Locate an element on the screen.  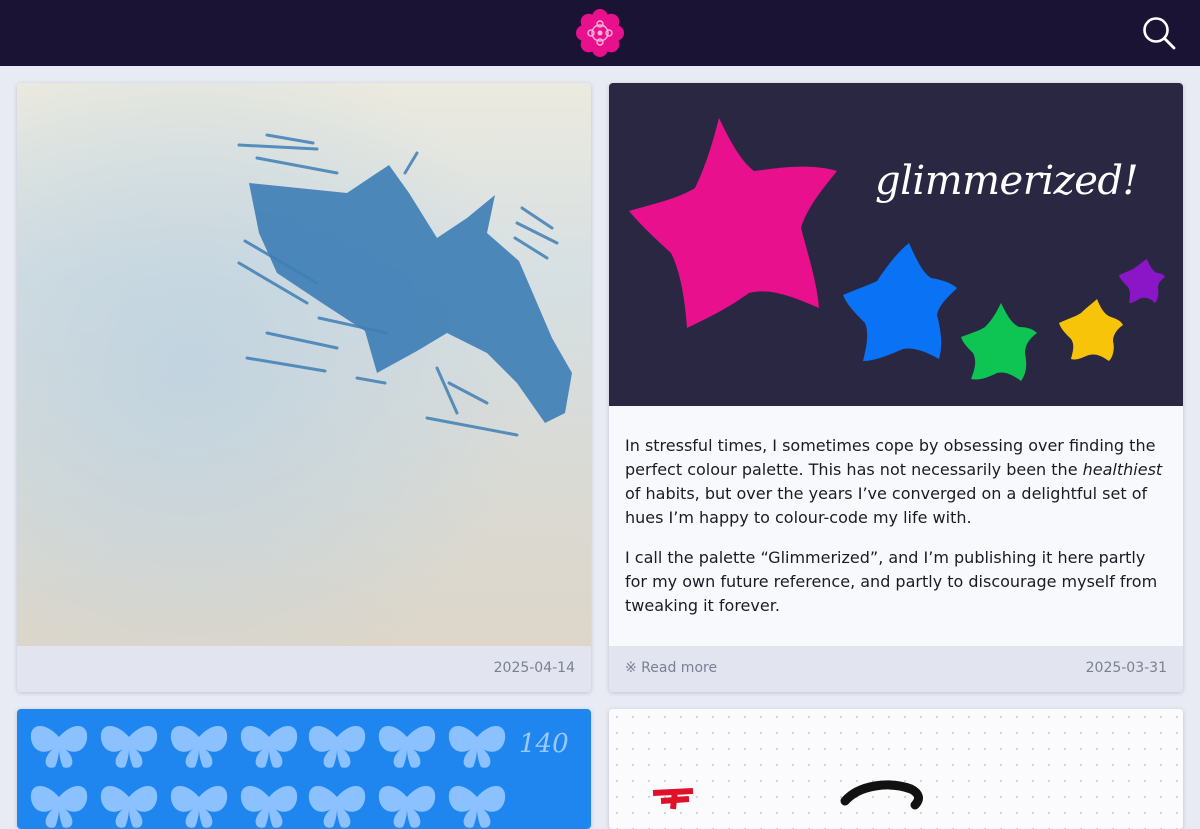
post-card is located at coordinates (896, 769).